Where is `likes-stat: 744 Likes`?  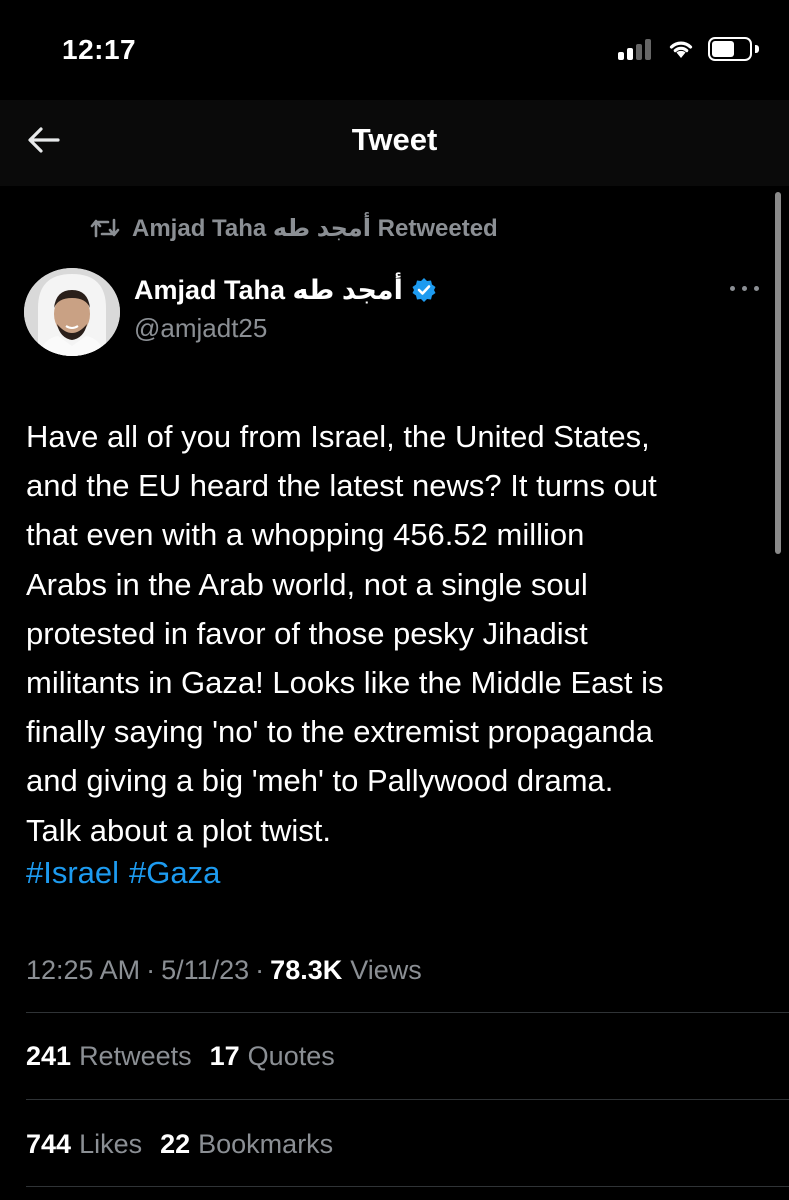 likes-stat: 744 Likes is located at coordinates (84, 1144).